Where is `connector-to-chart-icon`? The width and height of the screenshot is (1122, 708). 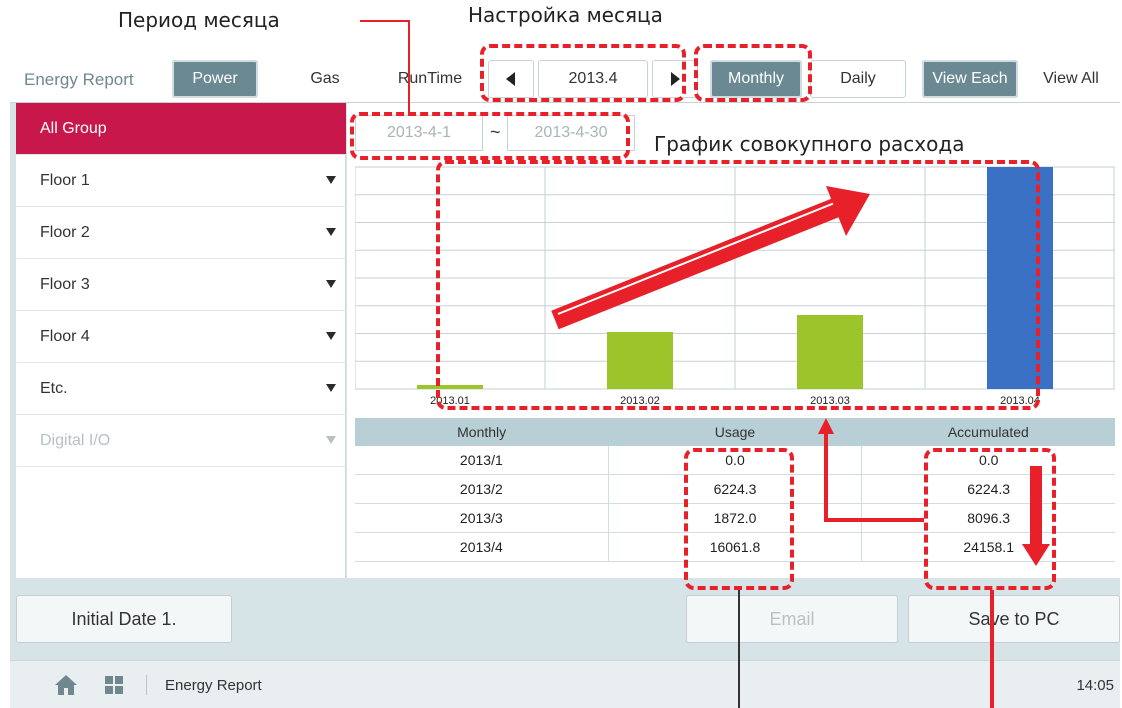 connector-to-chart-icon is located at coordinates (871, 470).